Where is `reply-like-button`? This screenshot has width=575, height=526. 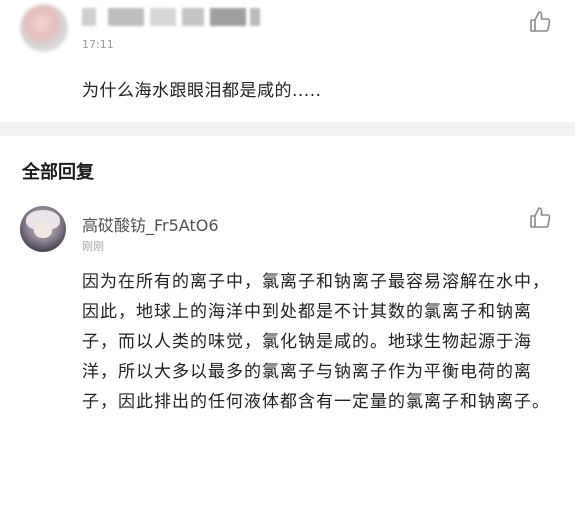 reply-like-button is located at coordinates (540, 218).